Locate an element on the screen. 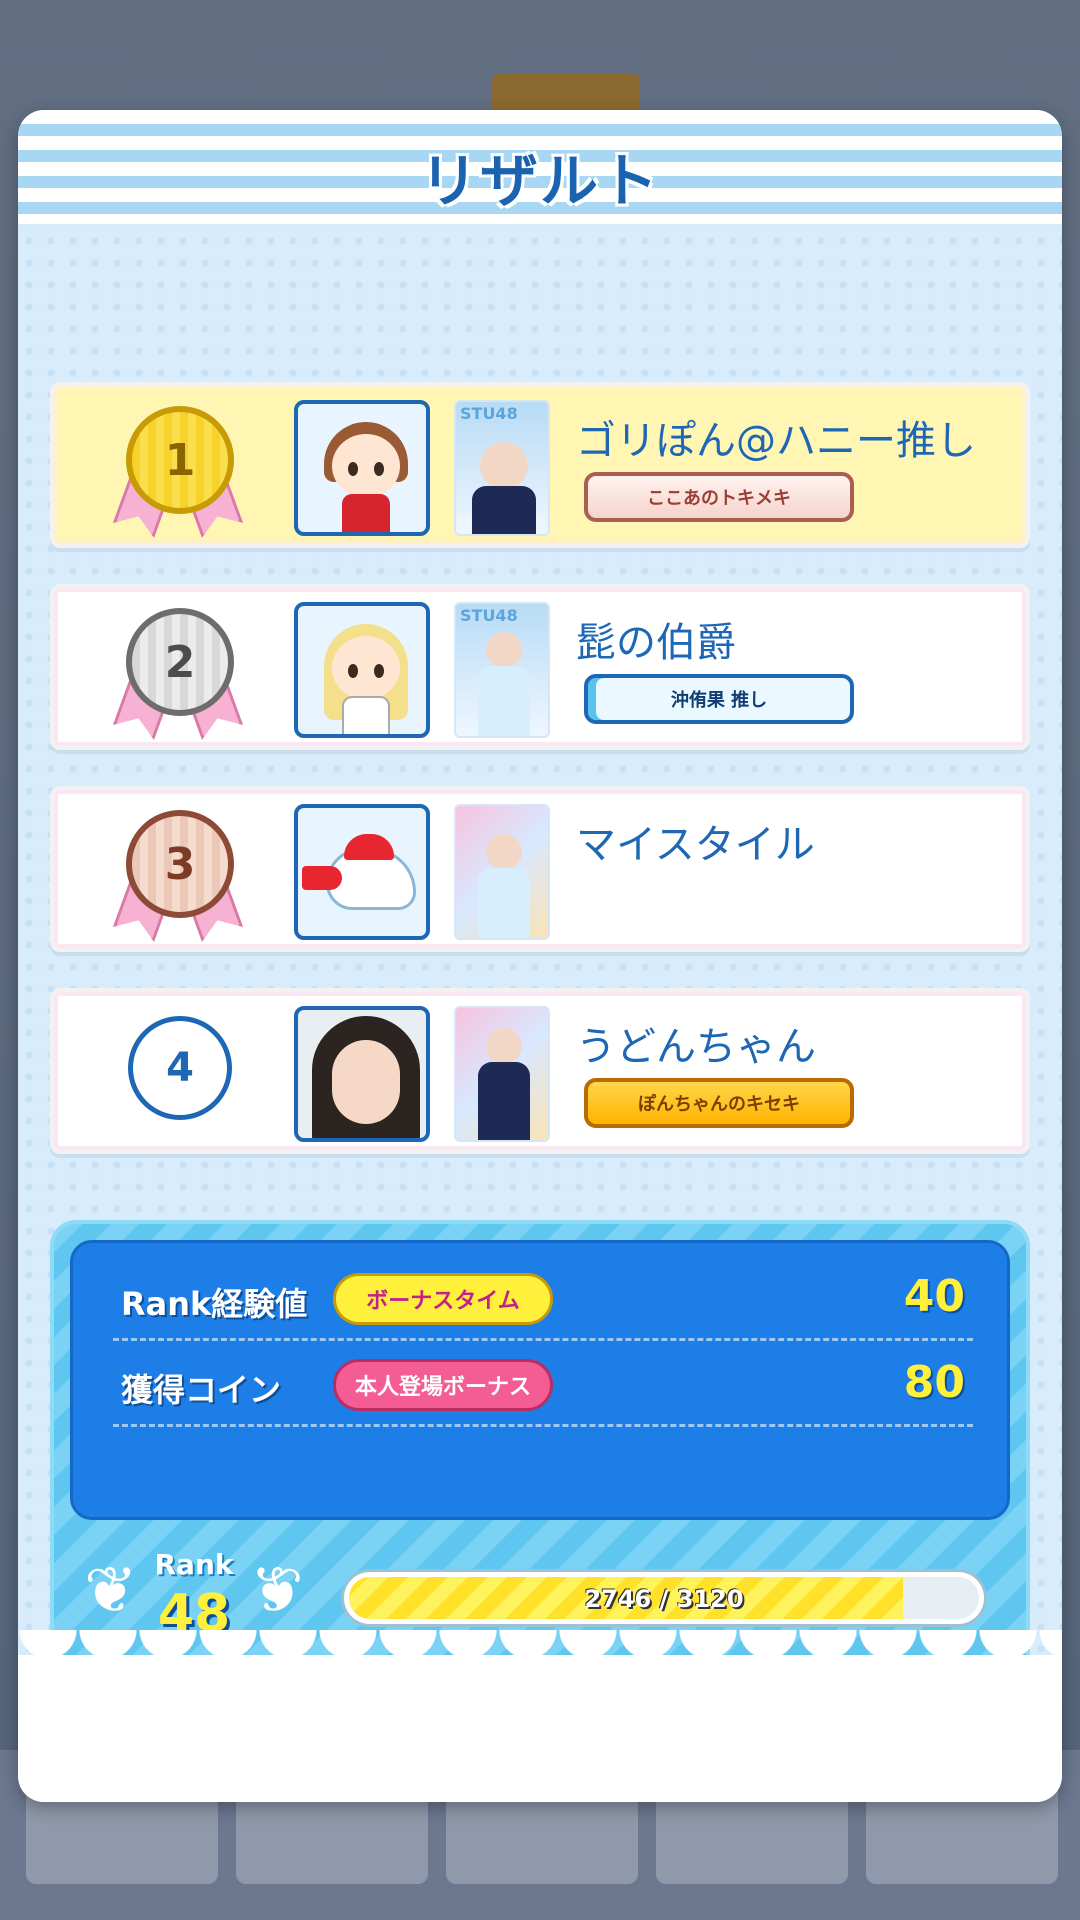  player-name: うどんちゃん is located at coordinates (696, 1047).